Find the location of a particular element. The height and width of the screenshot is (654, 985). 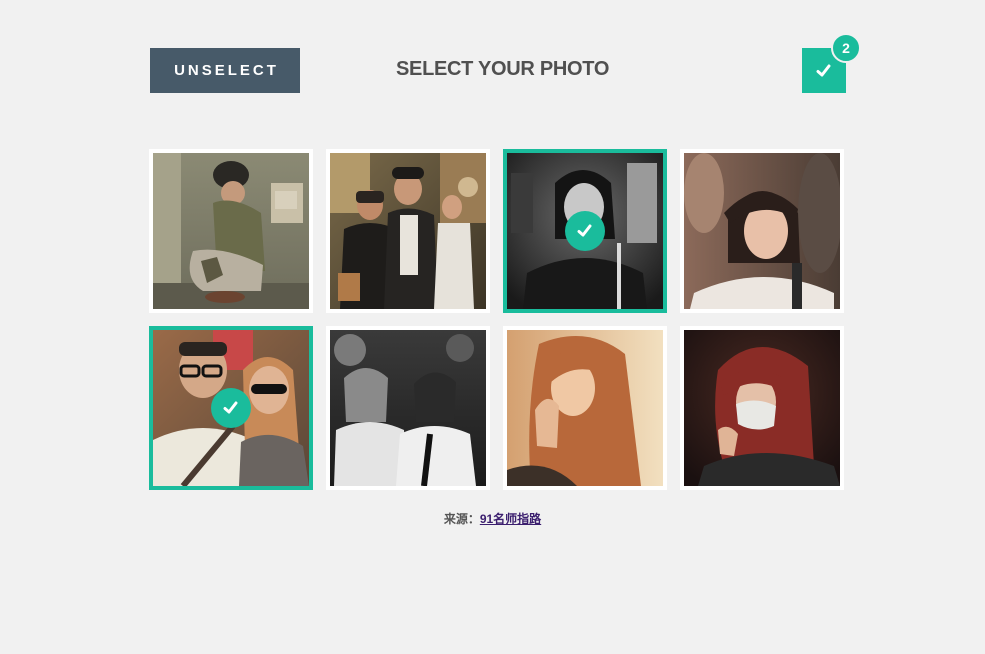

unselect-button: UNSELECT is located at coordinates (225, 70).